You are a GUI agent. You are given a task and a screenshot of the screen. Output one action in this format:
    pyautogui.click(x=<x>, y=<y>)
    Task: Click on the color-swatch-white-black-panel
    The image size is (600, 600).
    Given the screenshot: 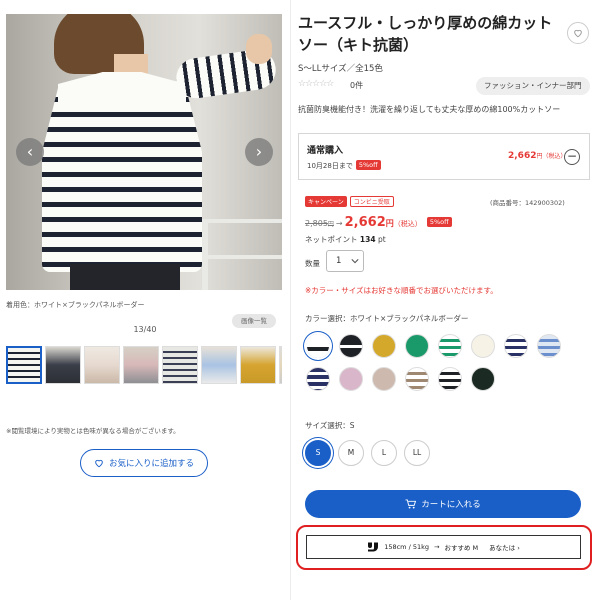 What is the action you would take?
    pyautogui.click(x=318, y=346)
    